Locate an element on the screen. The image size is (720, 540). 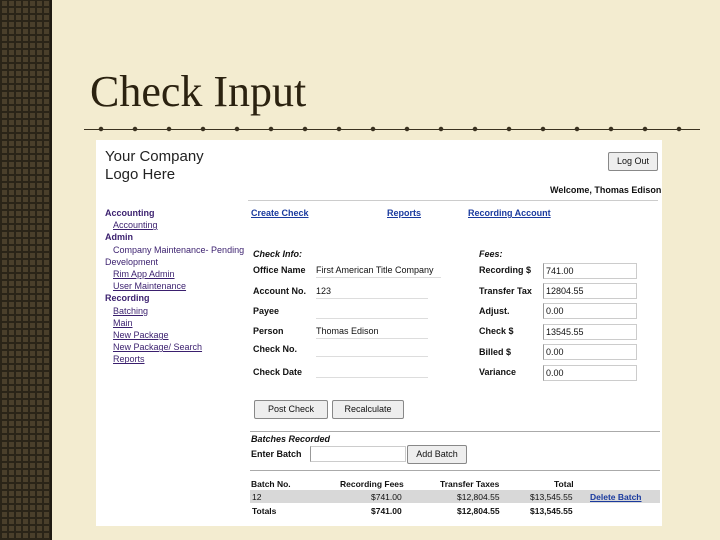
nav-link-new-package-search: New Package/ Search is located at coordinates (177, 347).